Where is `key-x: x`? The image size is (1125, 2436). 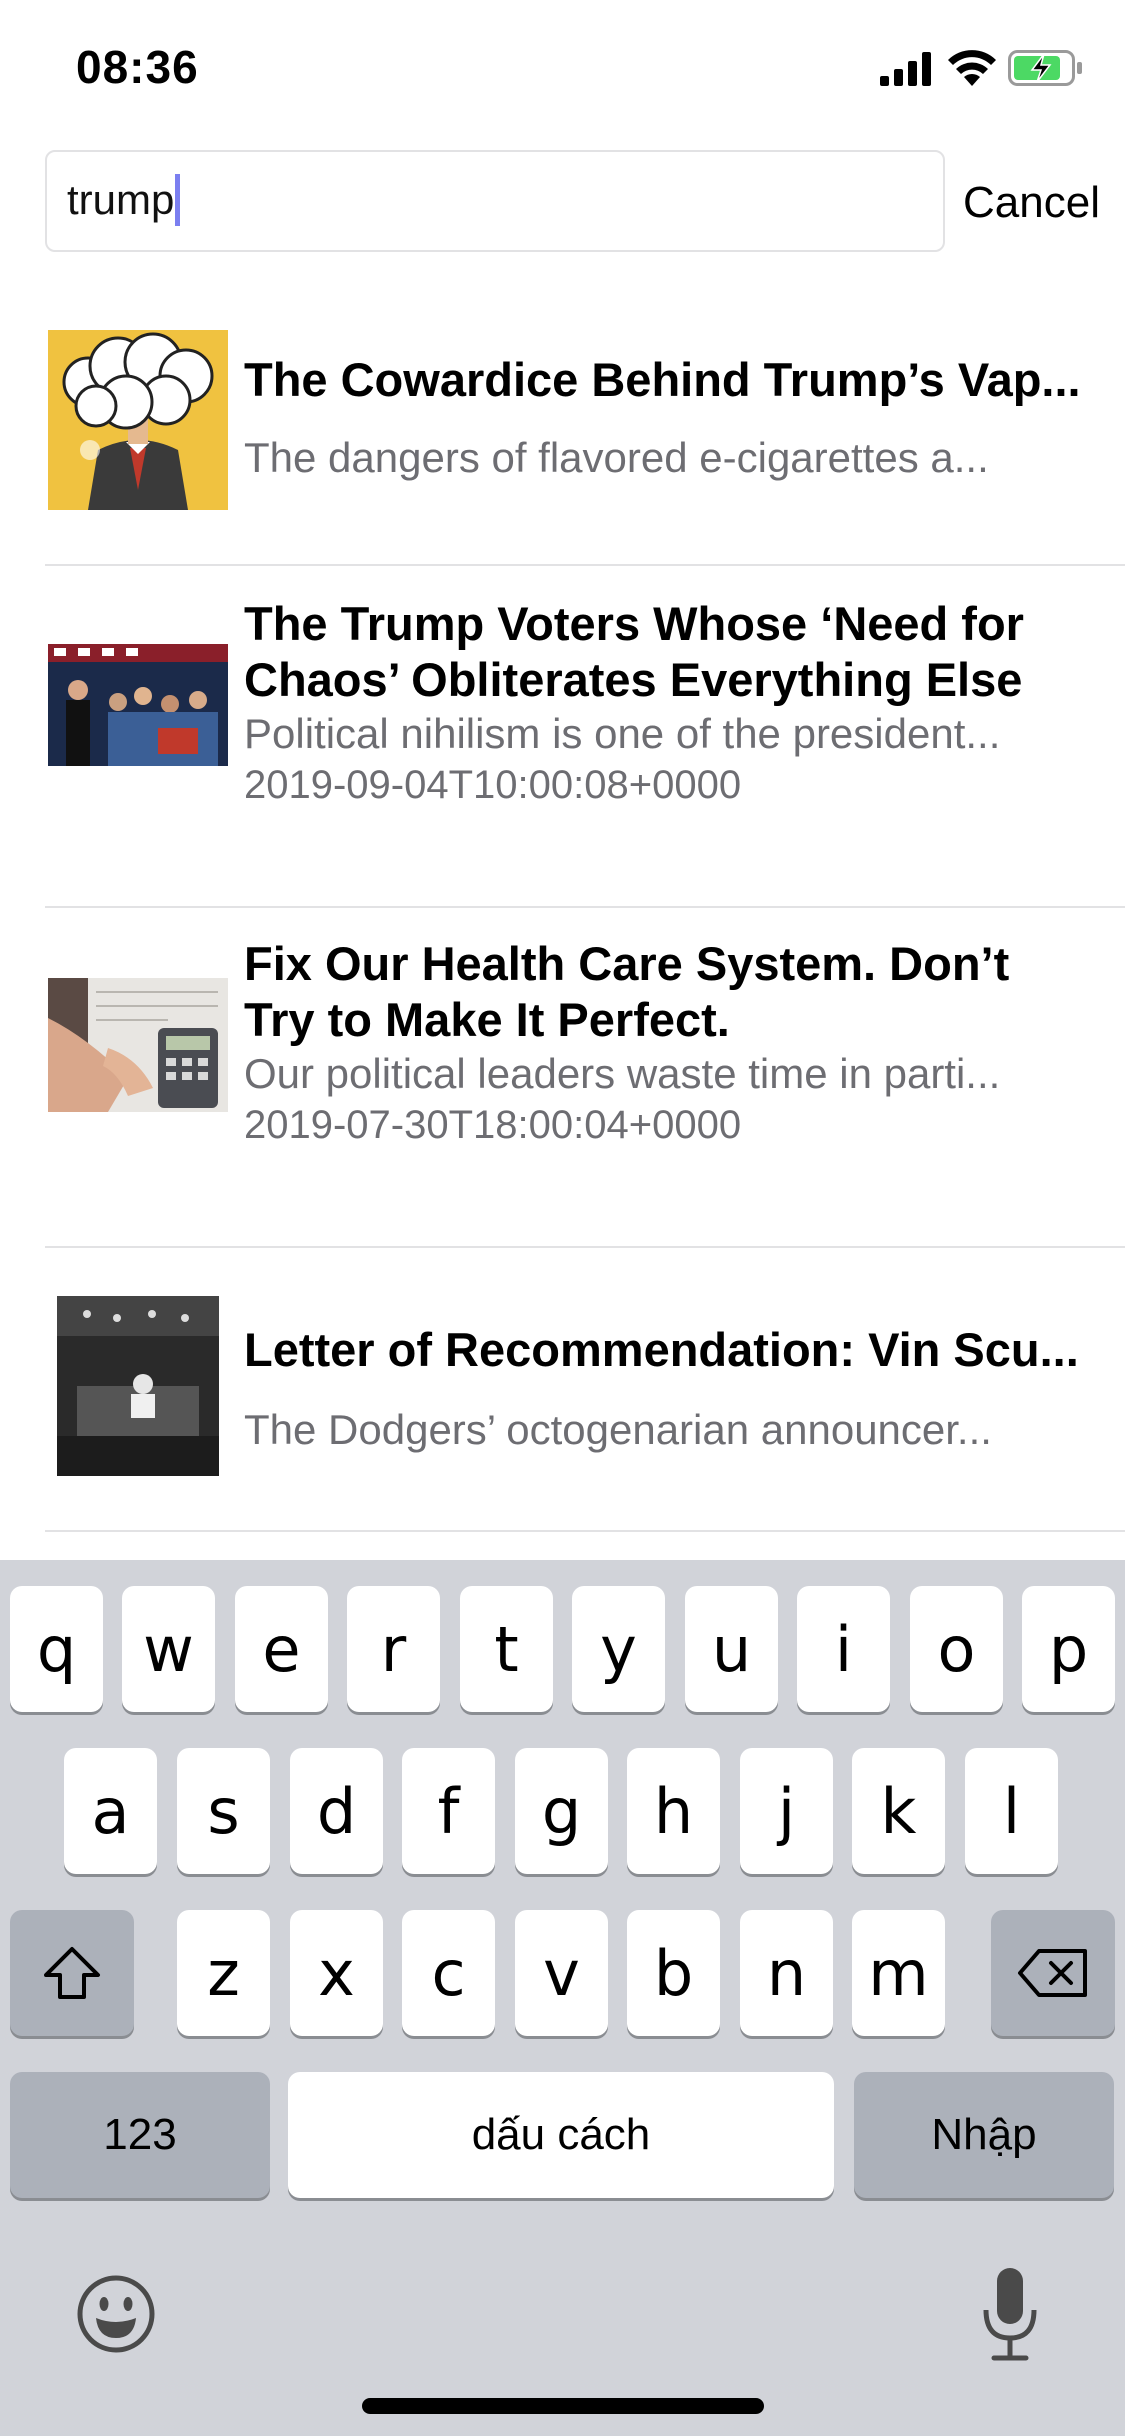 key-x: x is located at coordinates (336, 1973).